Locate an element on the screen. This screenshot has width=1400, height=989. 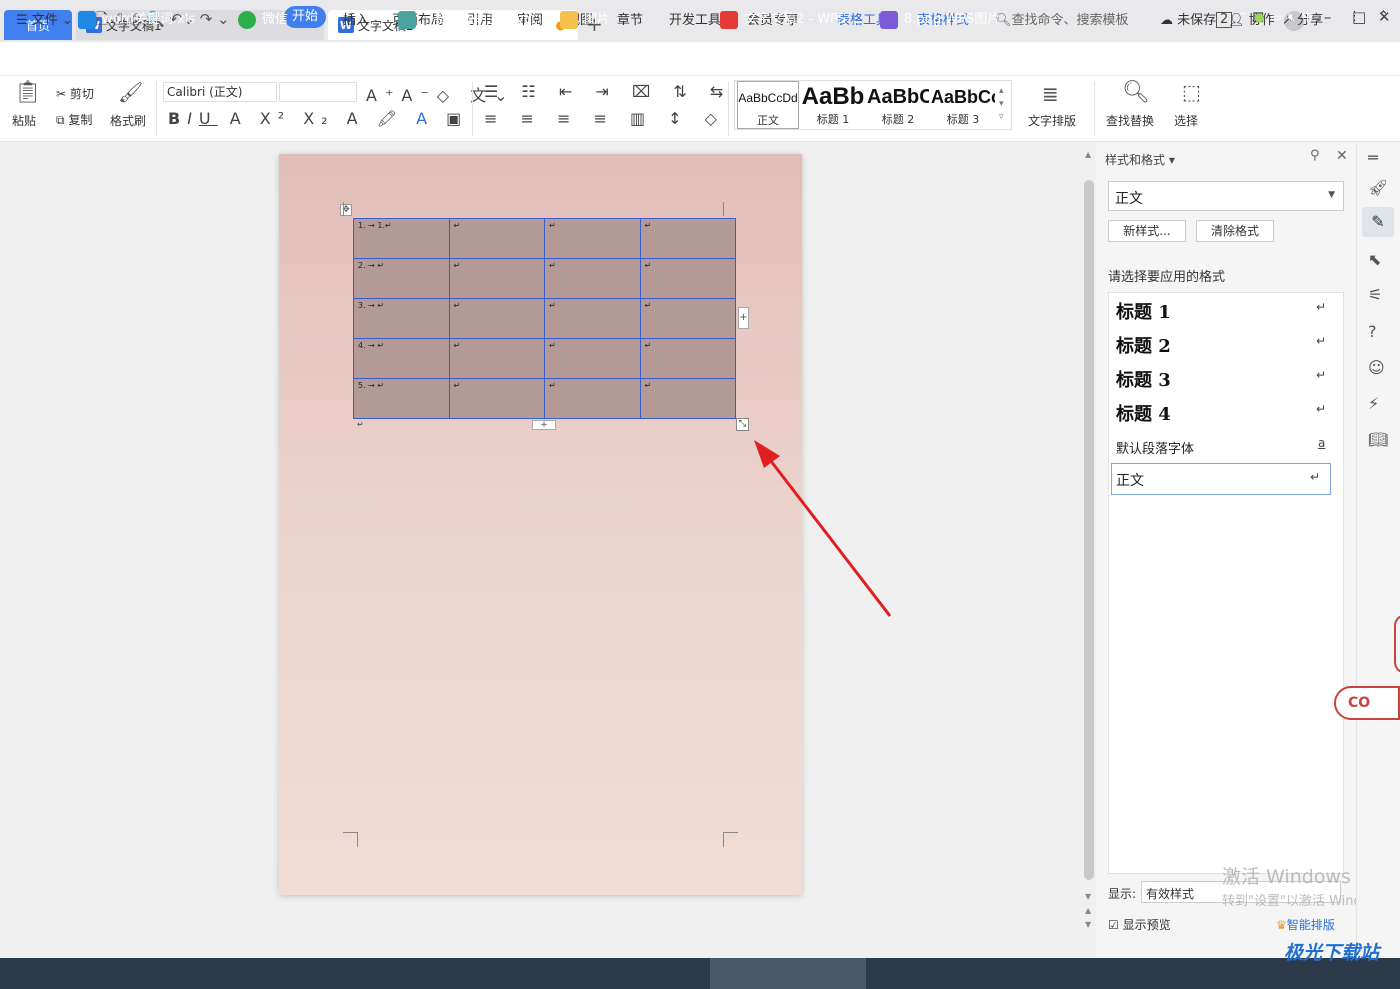
taskbar-item-excel: word关键词.xls is located at coordinates (136, 18).